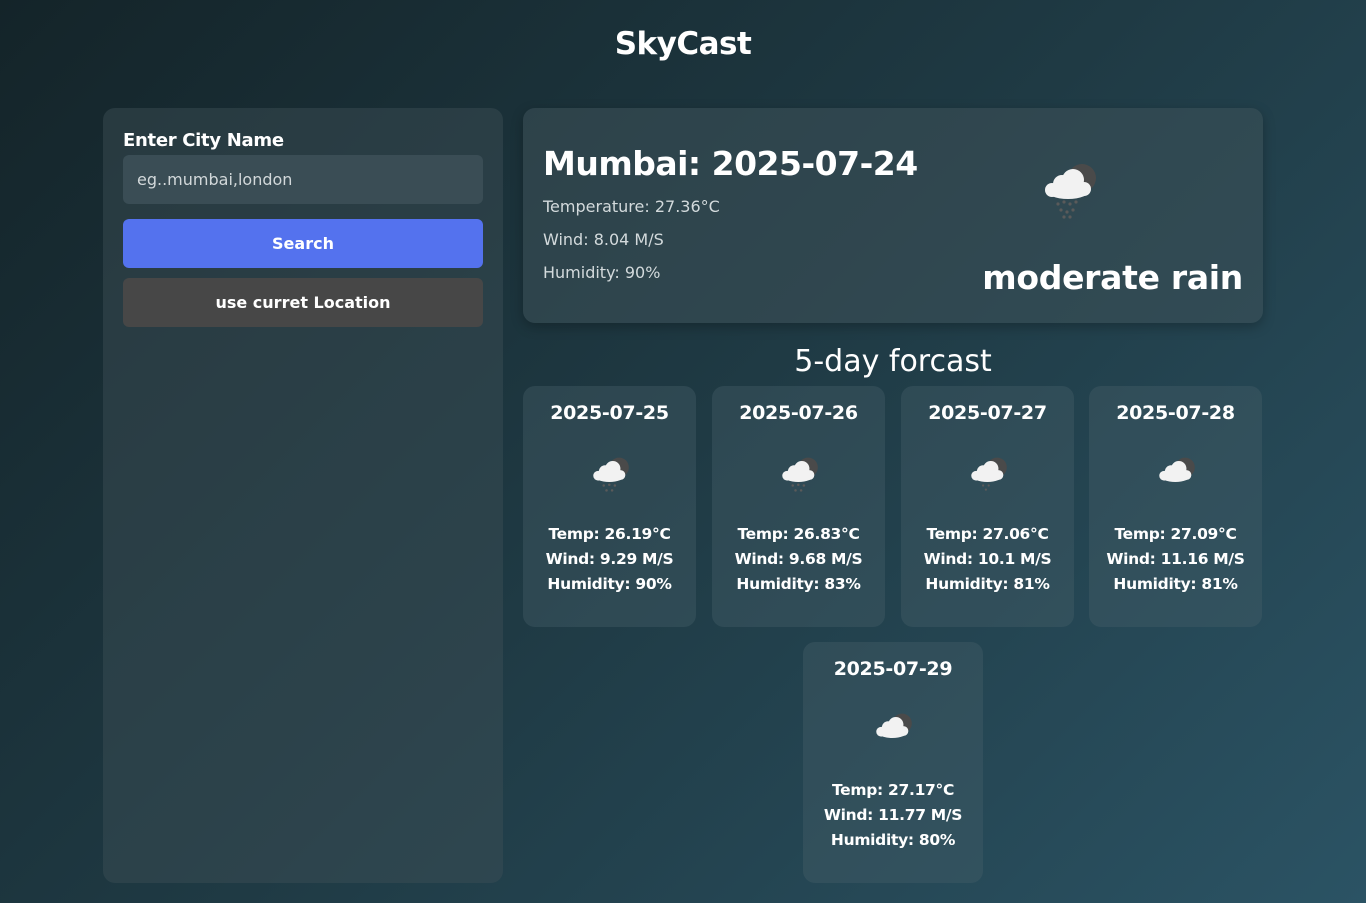 The height and width of the screenshot is (903, 1366). Describe the element at coordinates (303, 302) in the screenshot. I see `current-location-button: use curret Location` at that location.